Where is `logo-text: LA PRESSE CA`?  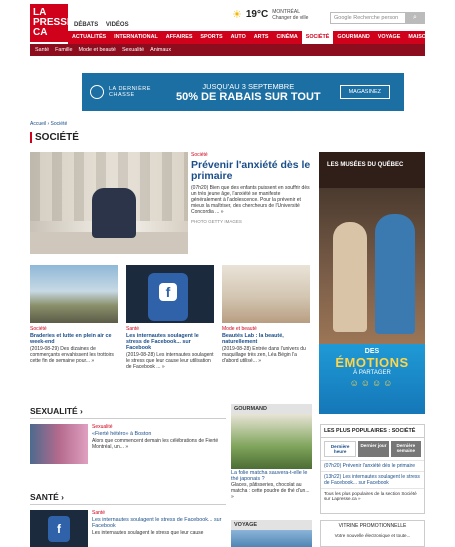 logo-text: LA PRESSE CA is located at coordinates (53, 22).